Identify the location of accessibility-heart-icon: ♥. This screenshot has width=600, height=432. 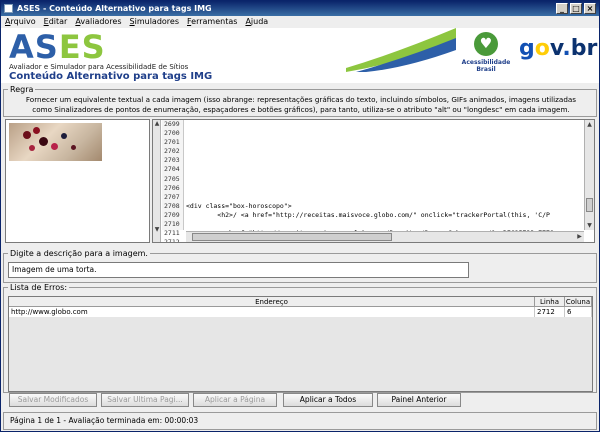
(486, 44).